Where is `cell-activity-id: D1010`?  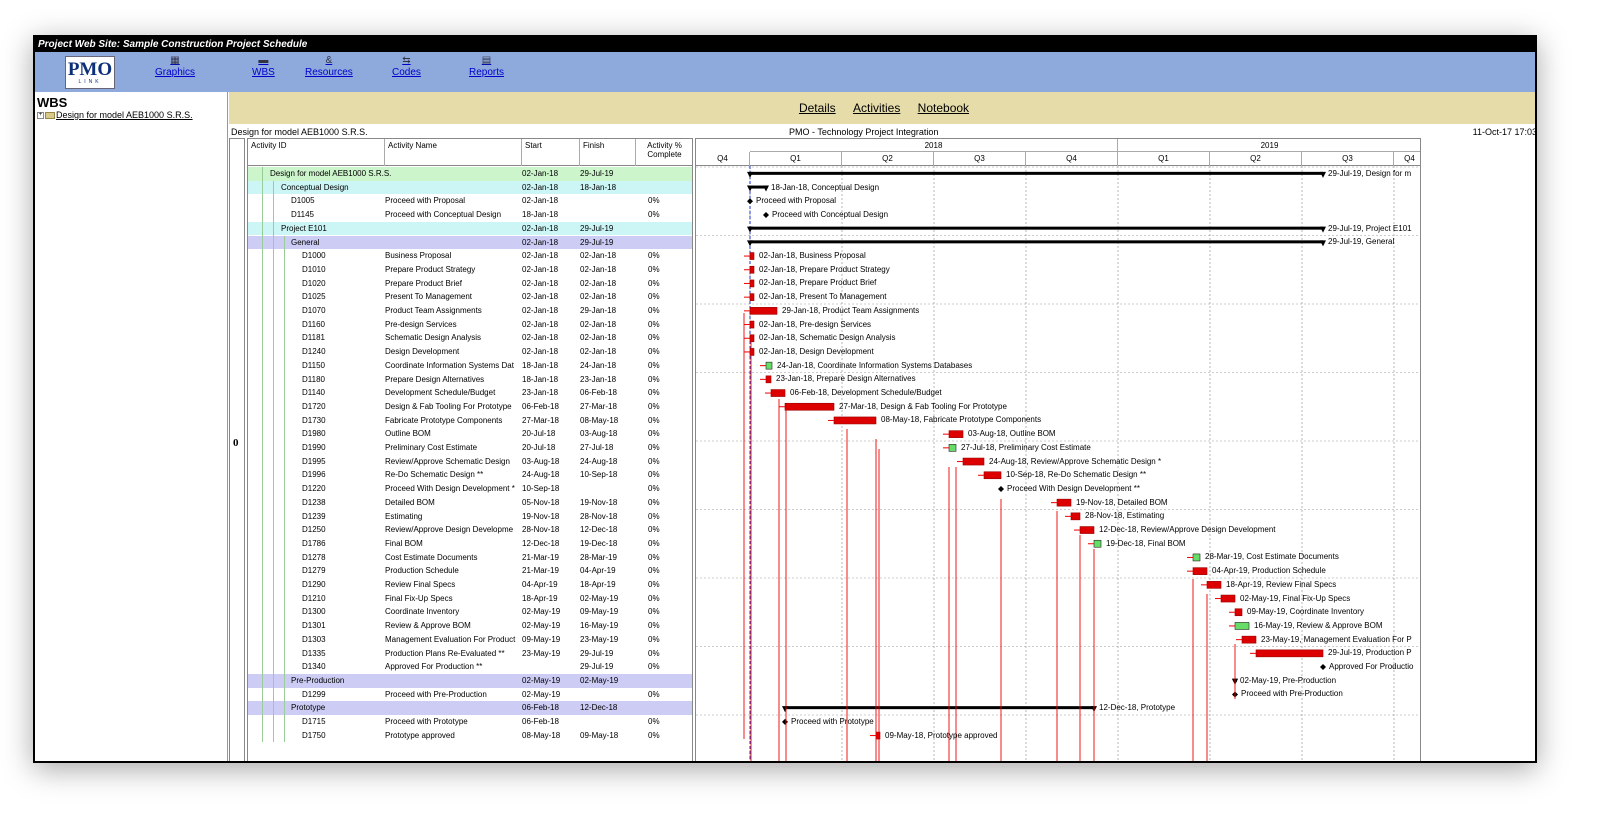
cell-activity-id: D1010 is located at coordinates (314, 269).